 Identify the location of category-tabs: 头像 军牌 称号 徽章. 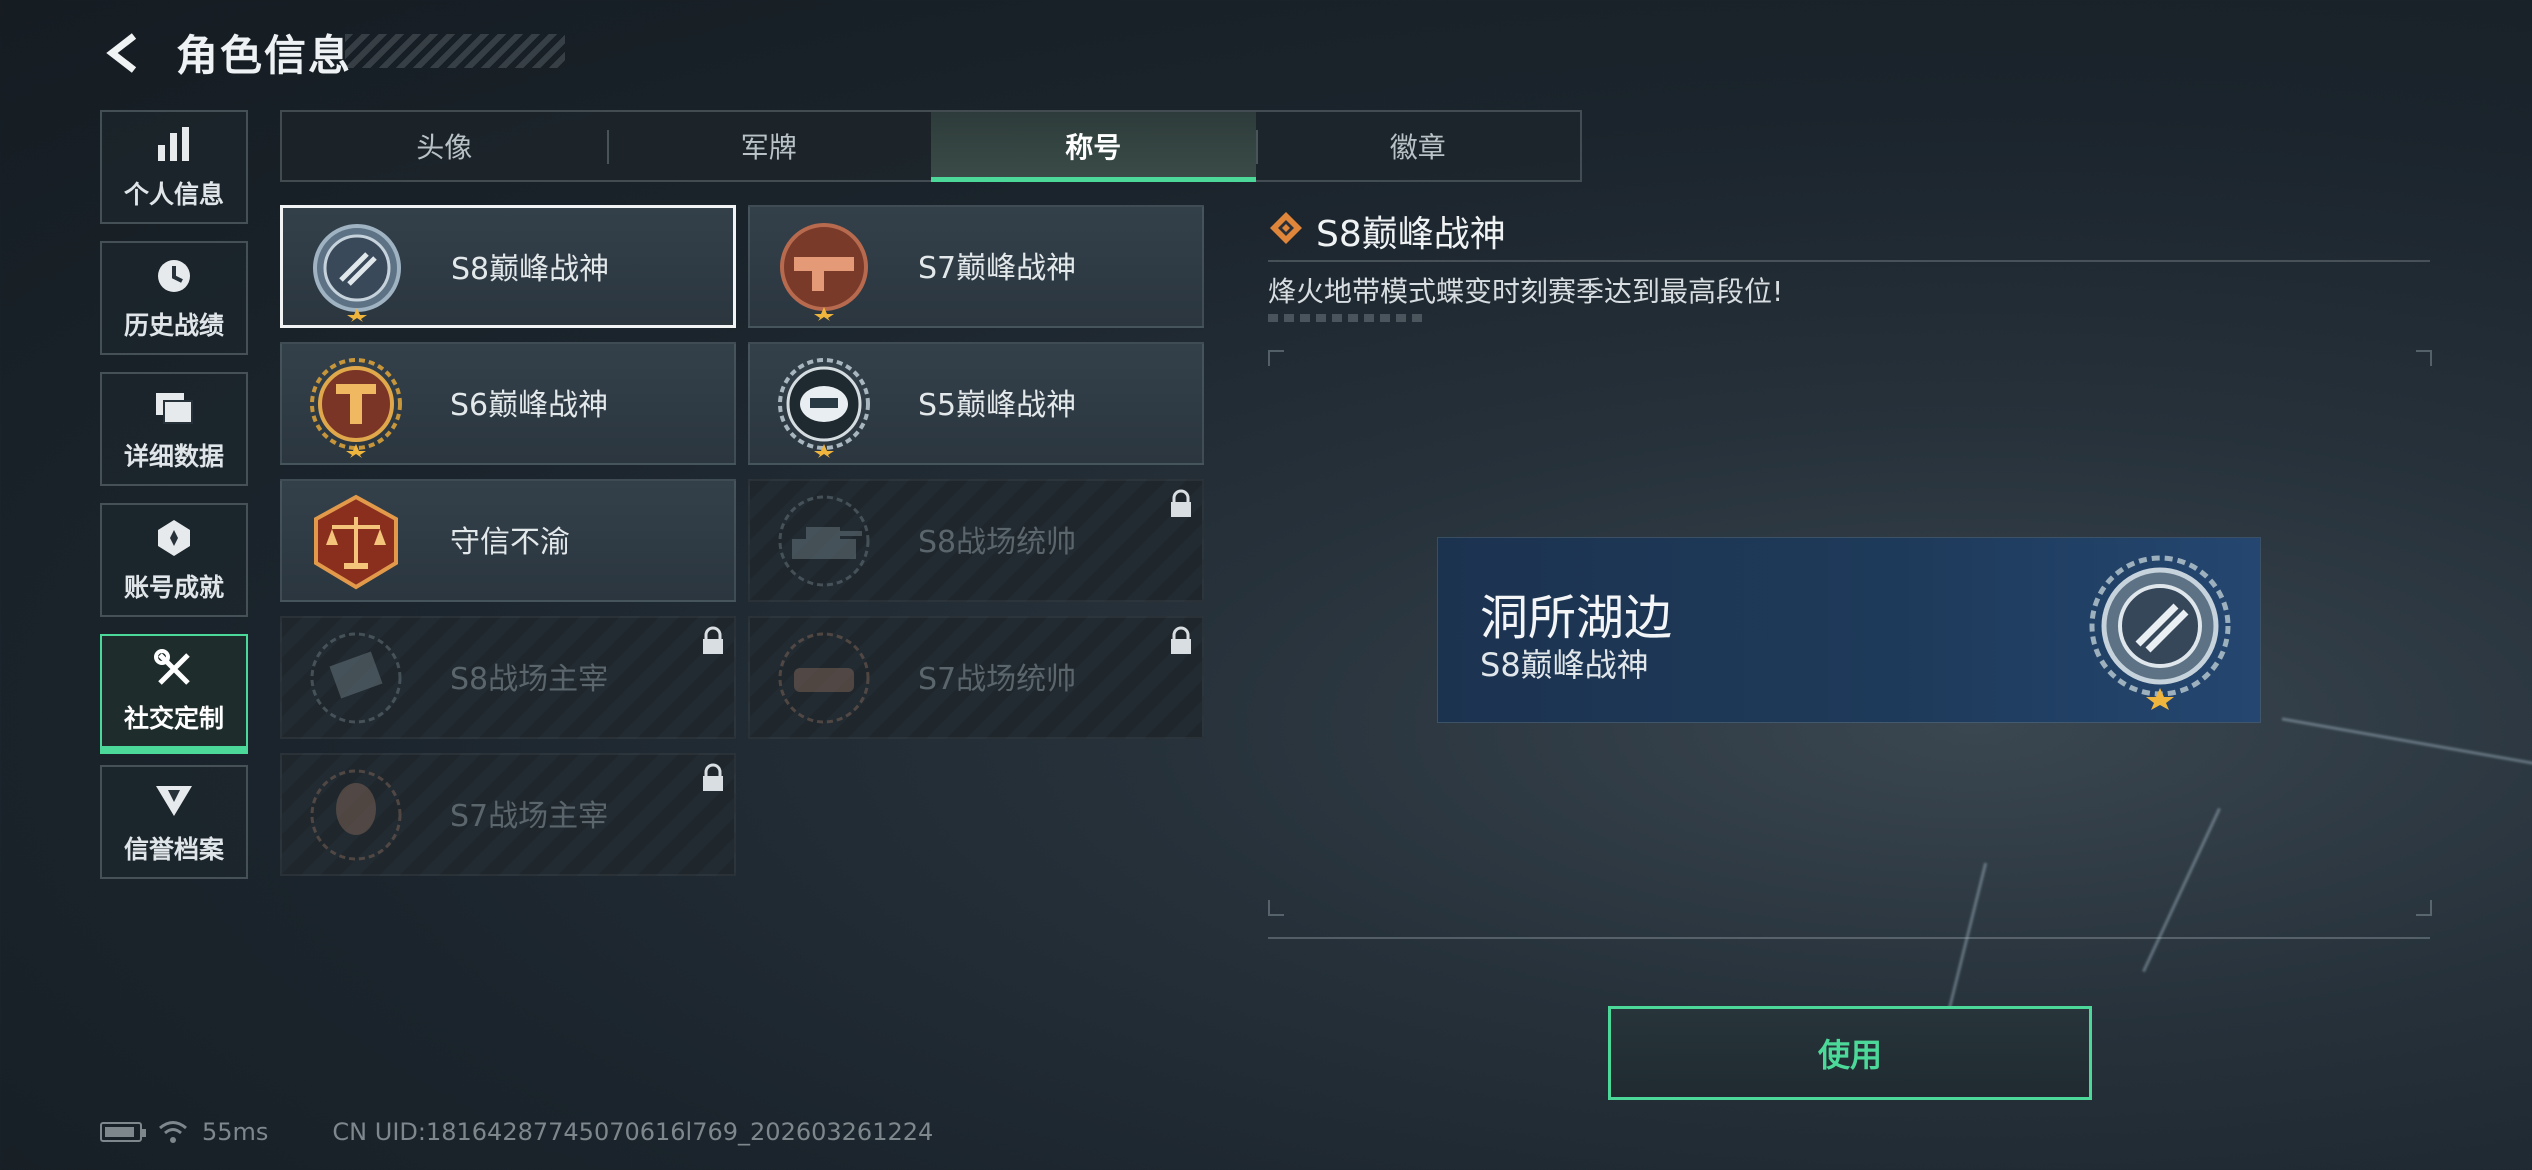
(931, 146).